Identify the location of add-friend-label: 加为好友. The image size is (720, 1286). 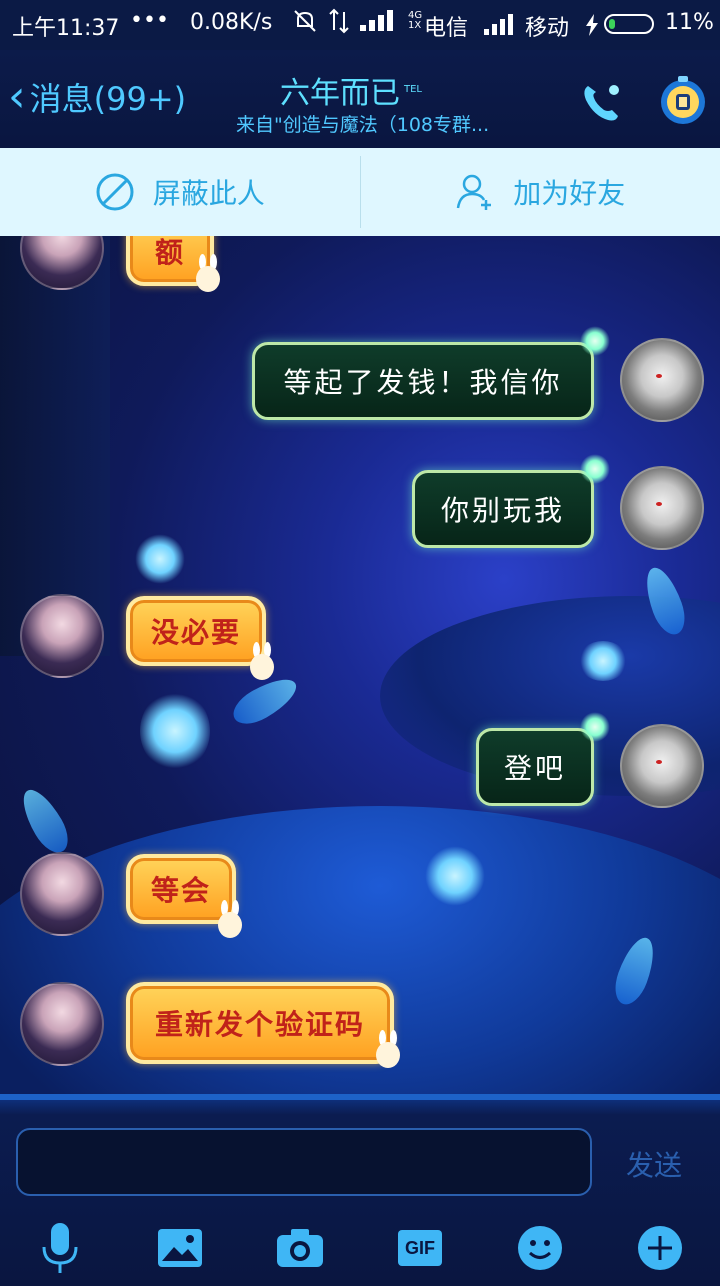
(569, 192).